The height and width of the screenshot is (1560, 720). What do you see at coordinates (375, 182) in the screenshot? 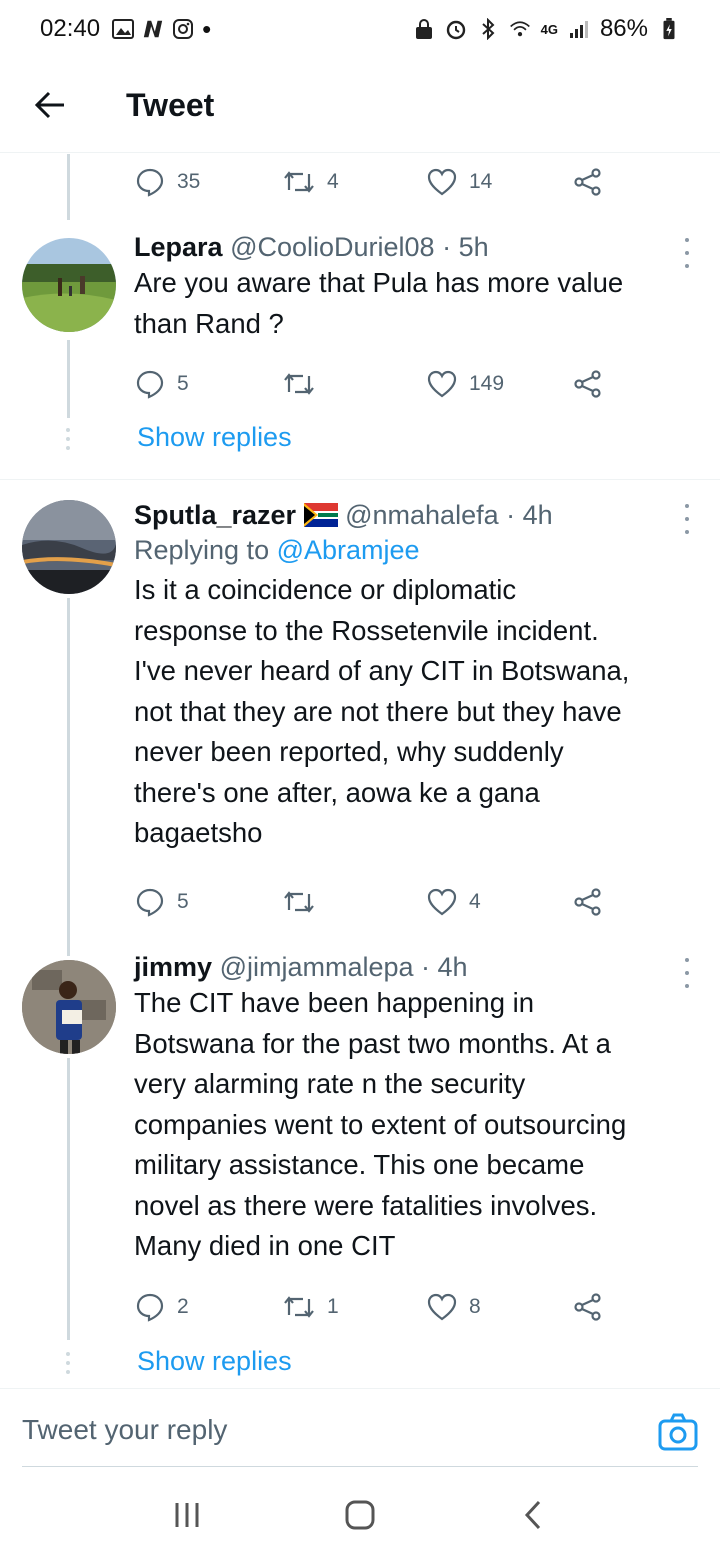
I see `tweet-actions: 35 4 14` at bounding box center [375, 182].